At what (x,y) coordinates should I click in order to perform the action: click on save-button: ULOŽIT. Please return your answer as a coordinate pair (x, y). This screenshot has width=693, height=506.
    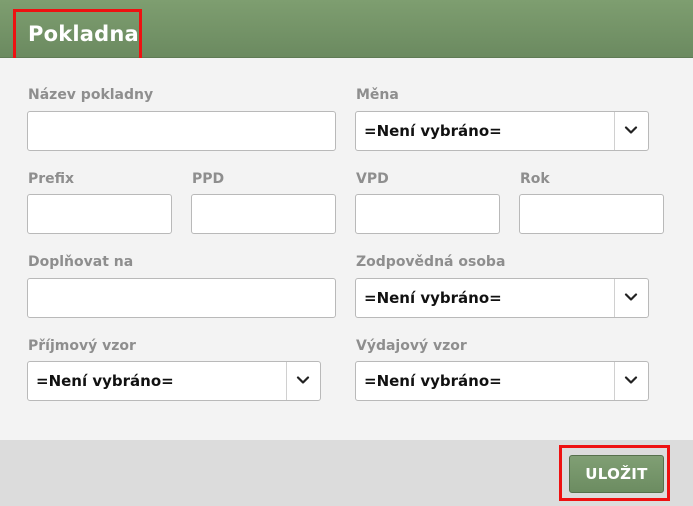
    Looking at the image, I should click on (616, 474).